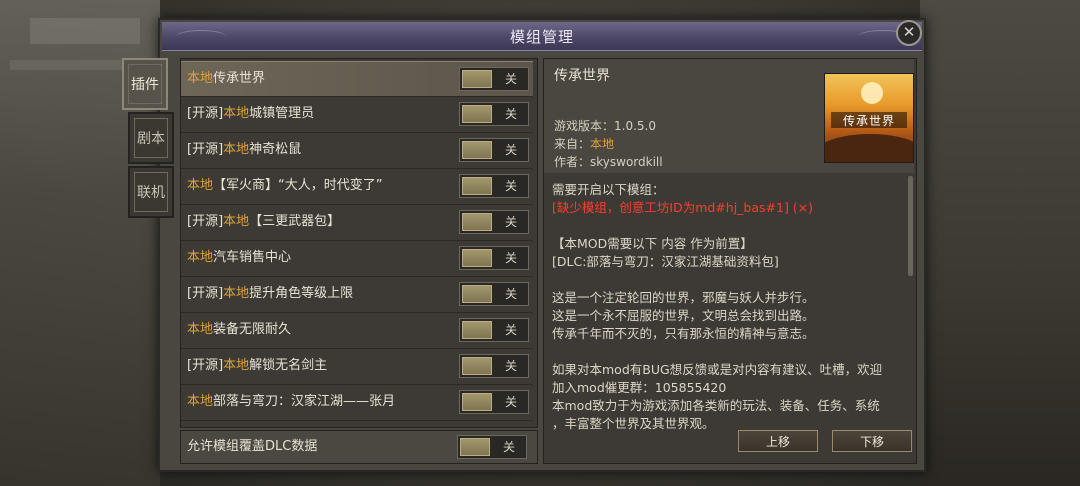 This screenshot has width=1080, height=486. I want to click on mod-label: [开源]本地城镇管理员, so click(251, 113).